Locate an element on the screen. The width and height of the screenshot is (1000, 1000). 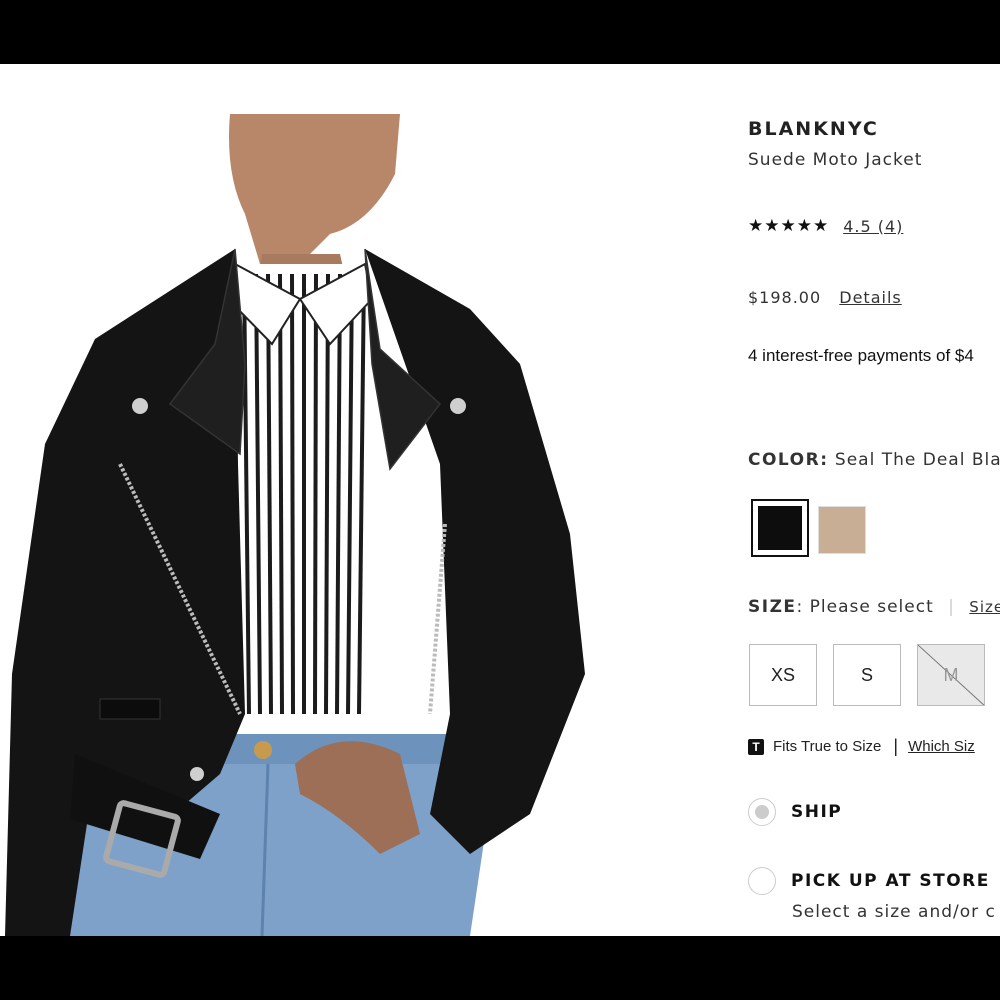
color-swatch-black is located at coordinates (780, 528).